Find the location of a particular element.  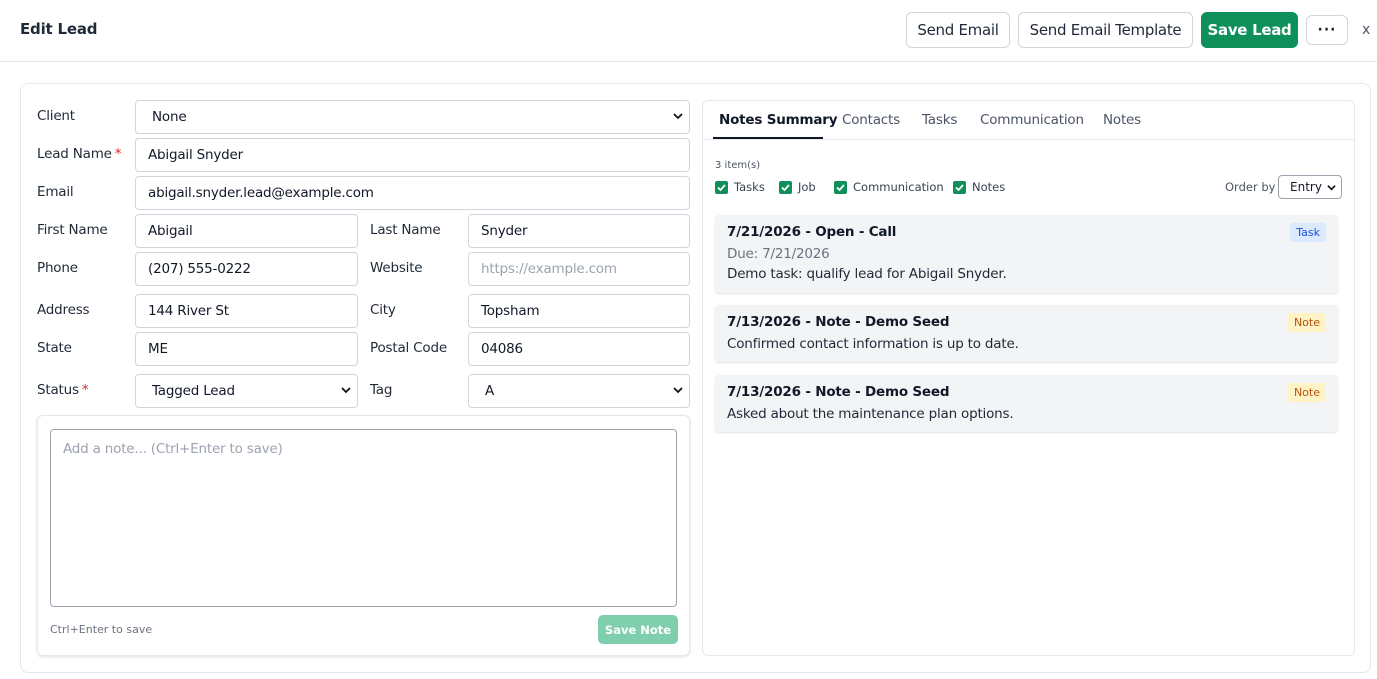

tasks-filter-label: Tasks is located at coordinates (749, 187).